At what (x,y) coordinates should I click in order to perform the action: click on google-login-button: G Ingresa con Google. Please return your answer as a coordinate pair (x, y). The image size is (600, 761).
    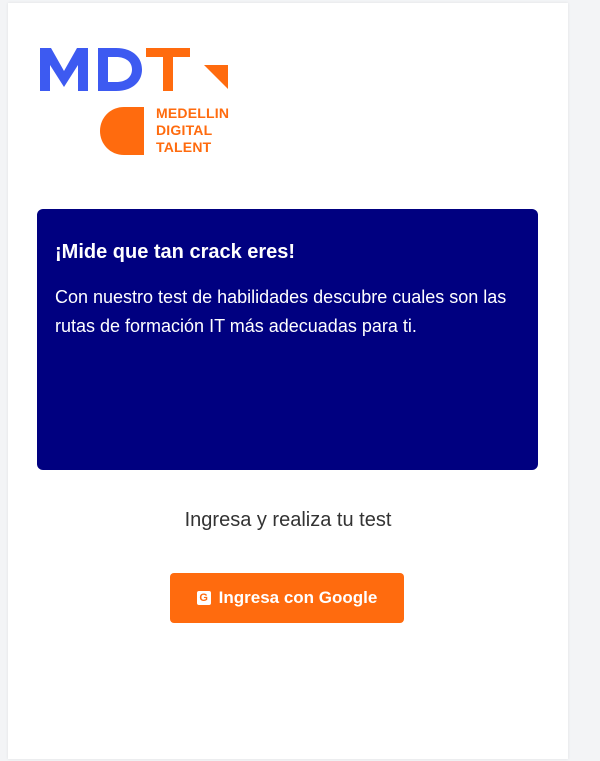
    Looking at the image, I should click on (287, 598).